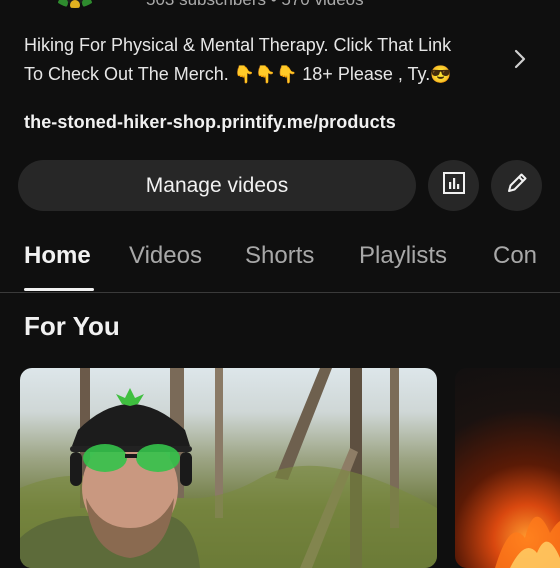 Image resolution: width=560 pixels, height=568 pixels. Describe the element at coordinates (57, 256) in the screenshot. I see `tab-home: Home` at that location.